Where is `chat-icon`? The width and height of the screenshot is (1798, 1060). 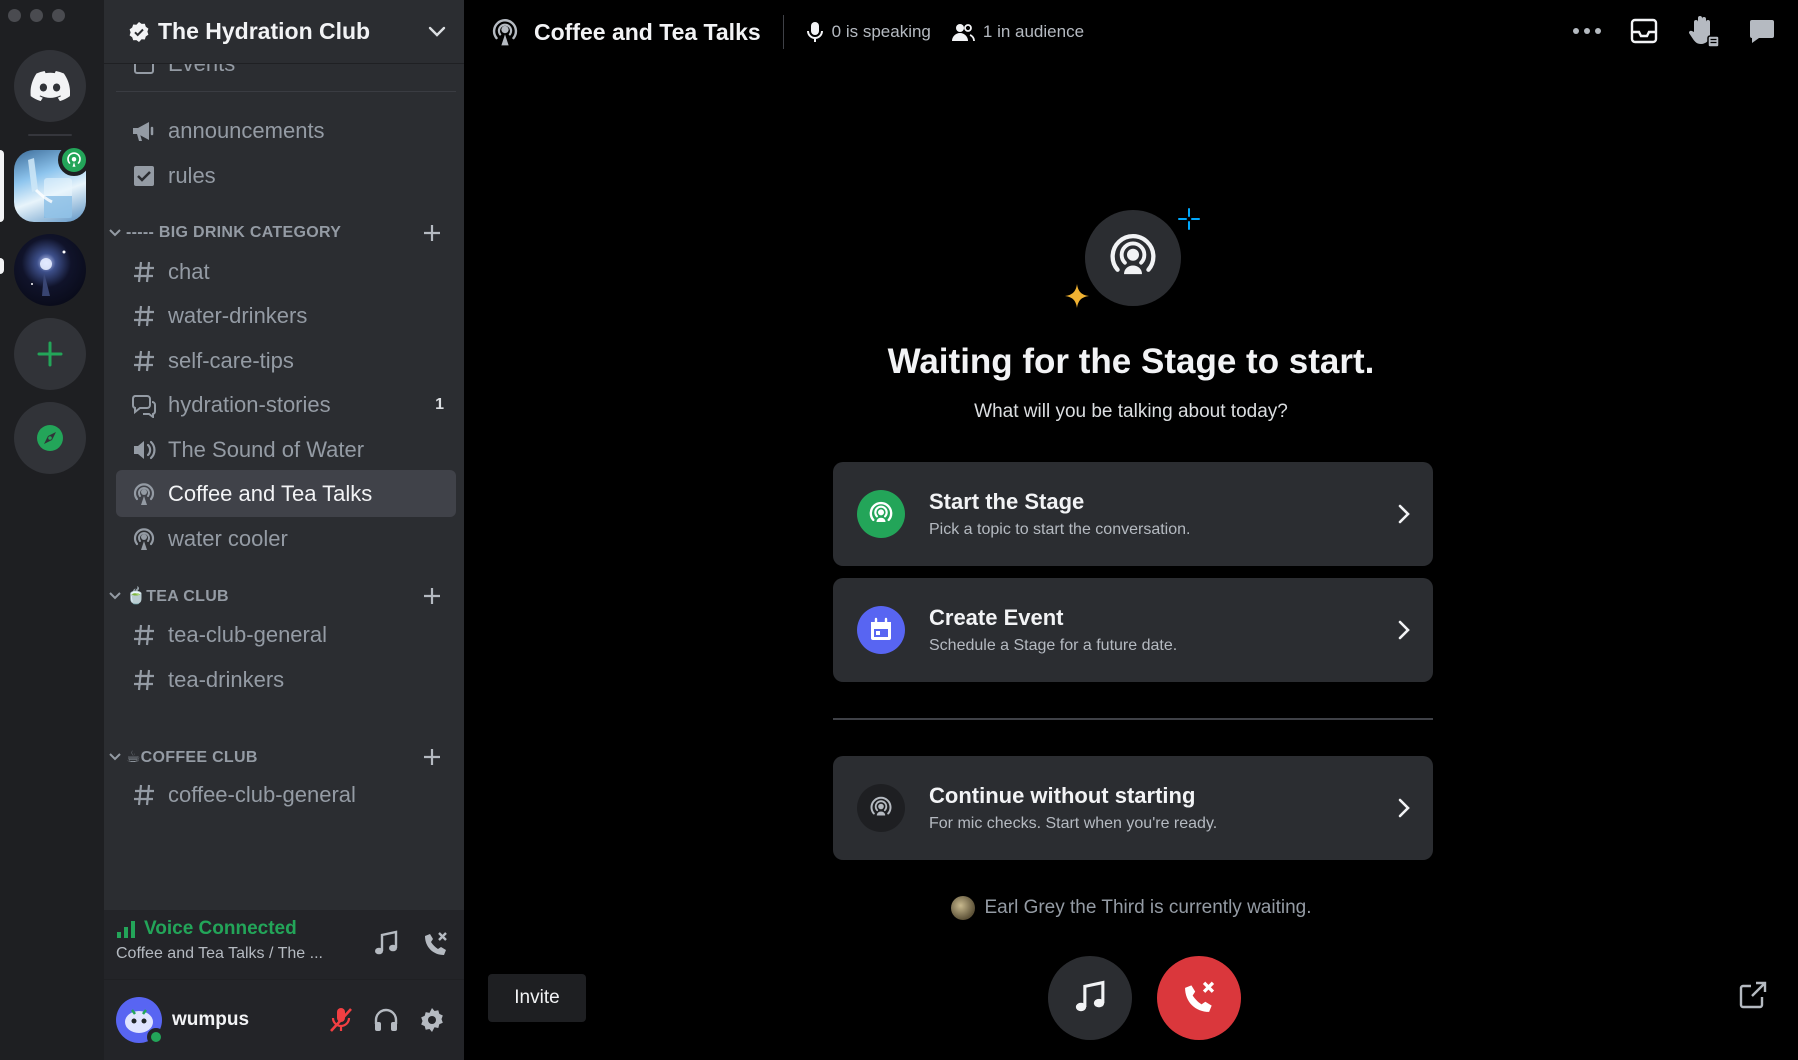 chat-icon is located at coordinates (1762, 31).